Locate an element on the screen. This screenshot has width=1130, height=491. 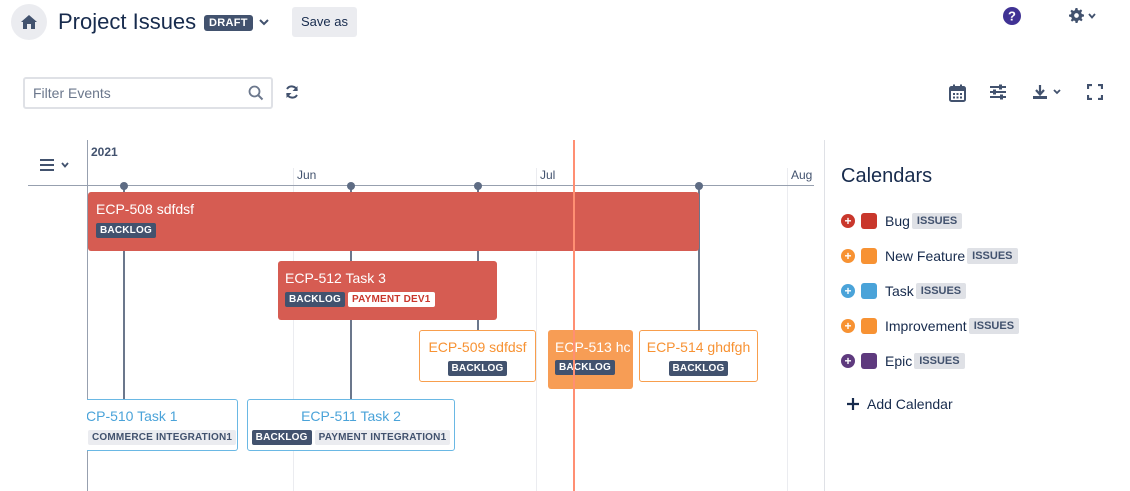
month-label: Aug is located at coordinates (802, 175).